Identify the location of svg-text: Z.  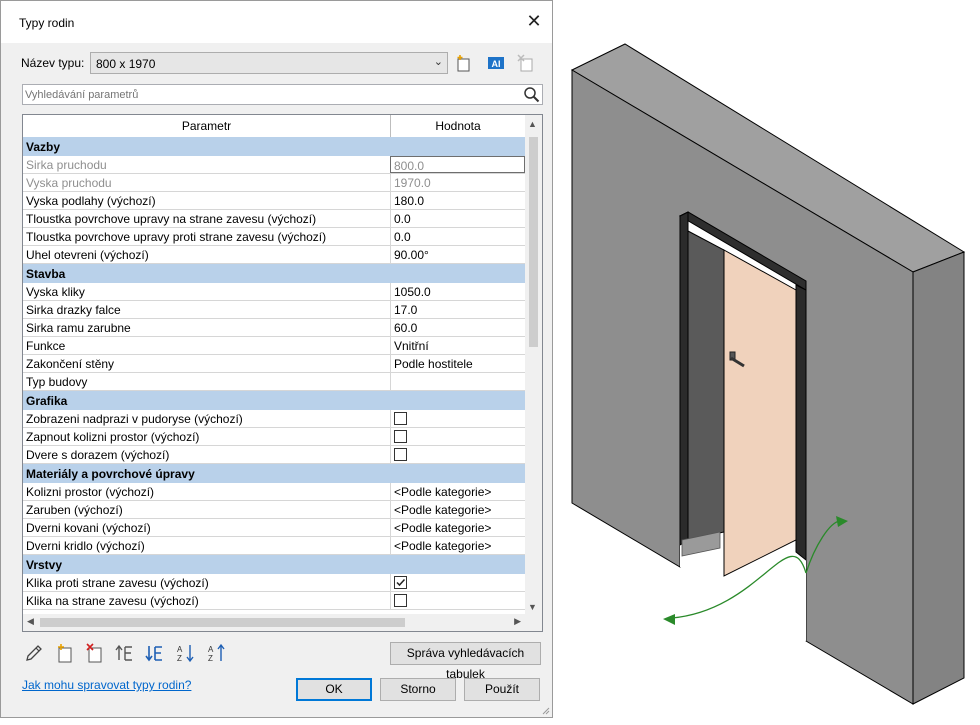
(179, 658).